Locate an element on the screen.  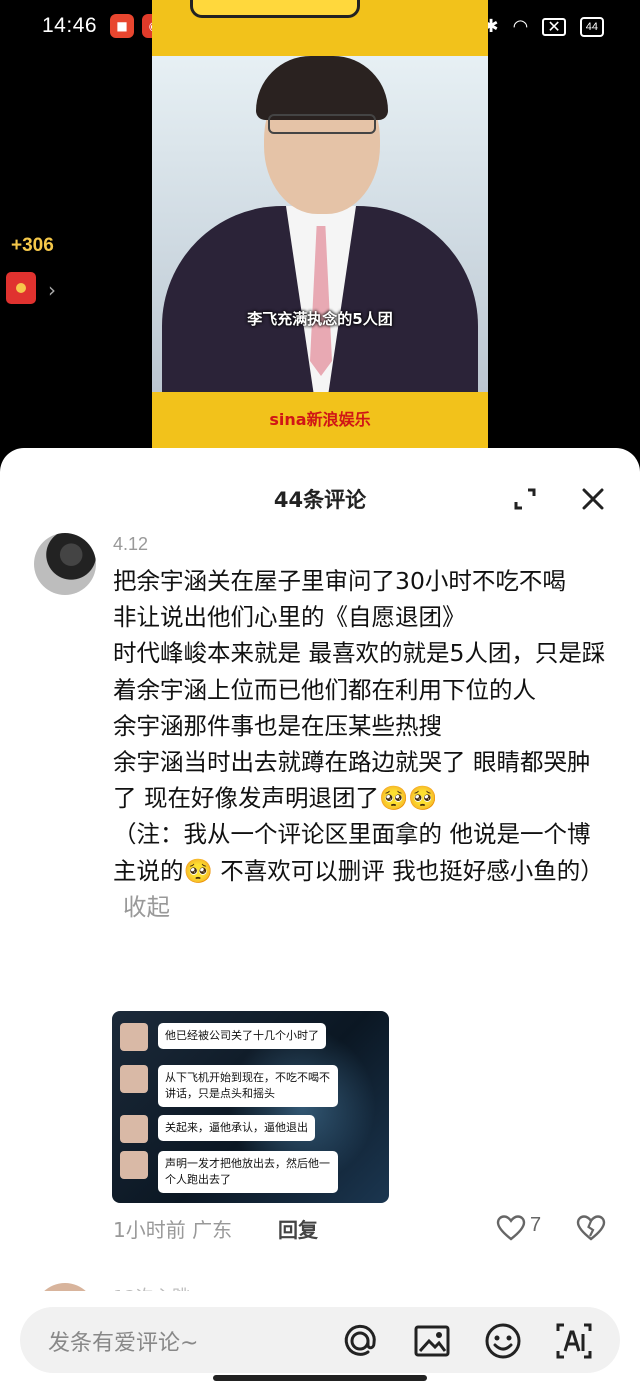
status-indicators: ✱ ◠ ✕ 44 is located at coordinates (544, 26).